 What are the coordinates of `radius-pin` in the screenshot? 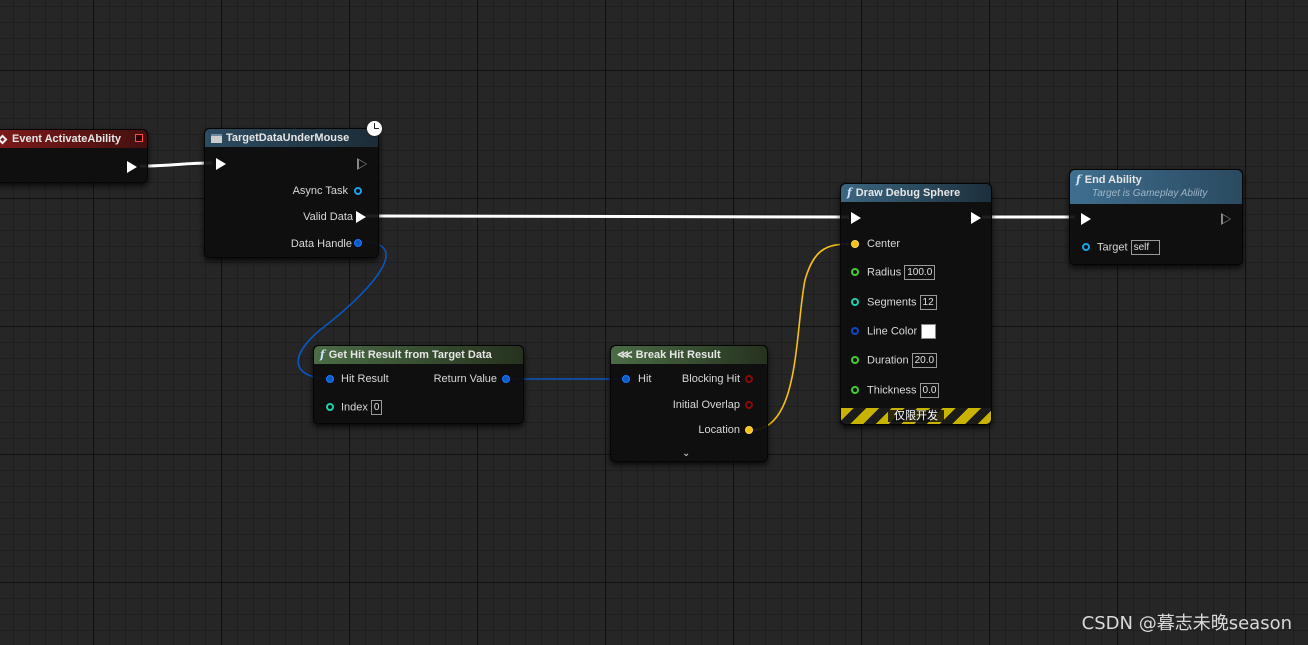 It's located at (855, 272).